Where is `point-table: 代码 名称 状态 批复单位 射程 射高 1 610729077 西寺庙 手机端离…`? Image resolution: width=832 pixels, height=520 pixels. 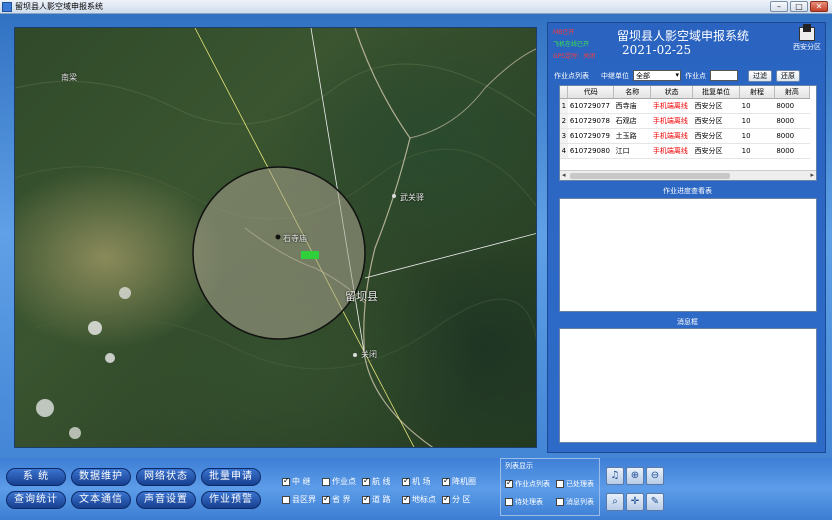 point-table: 代码 名称 状态 批复单位 射程 射高 1 610729077 西寺庙 手机端离… is located at coordinates (688, 133).